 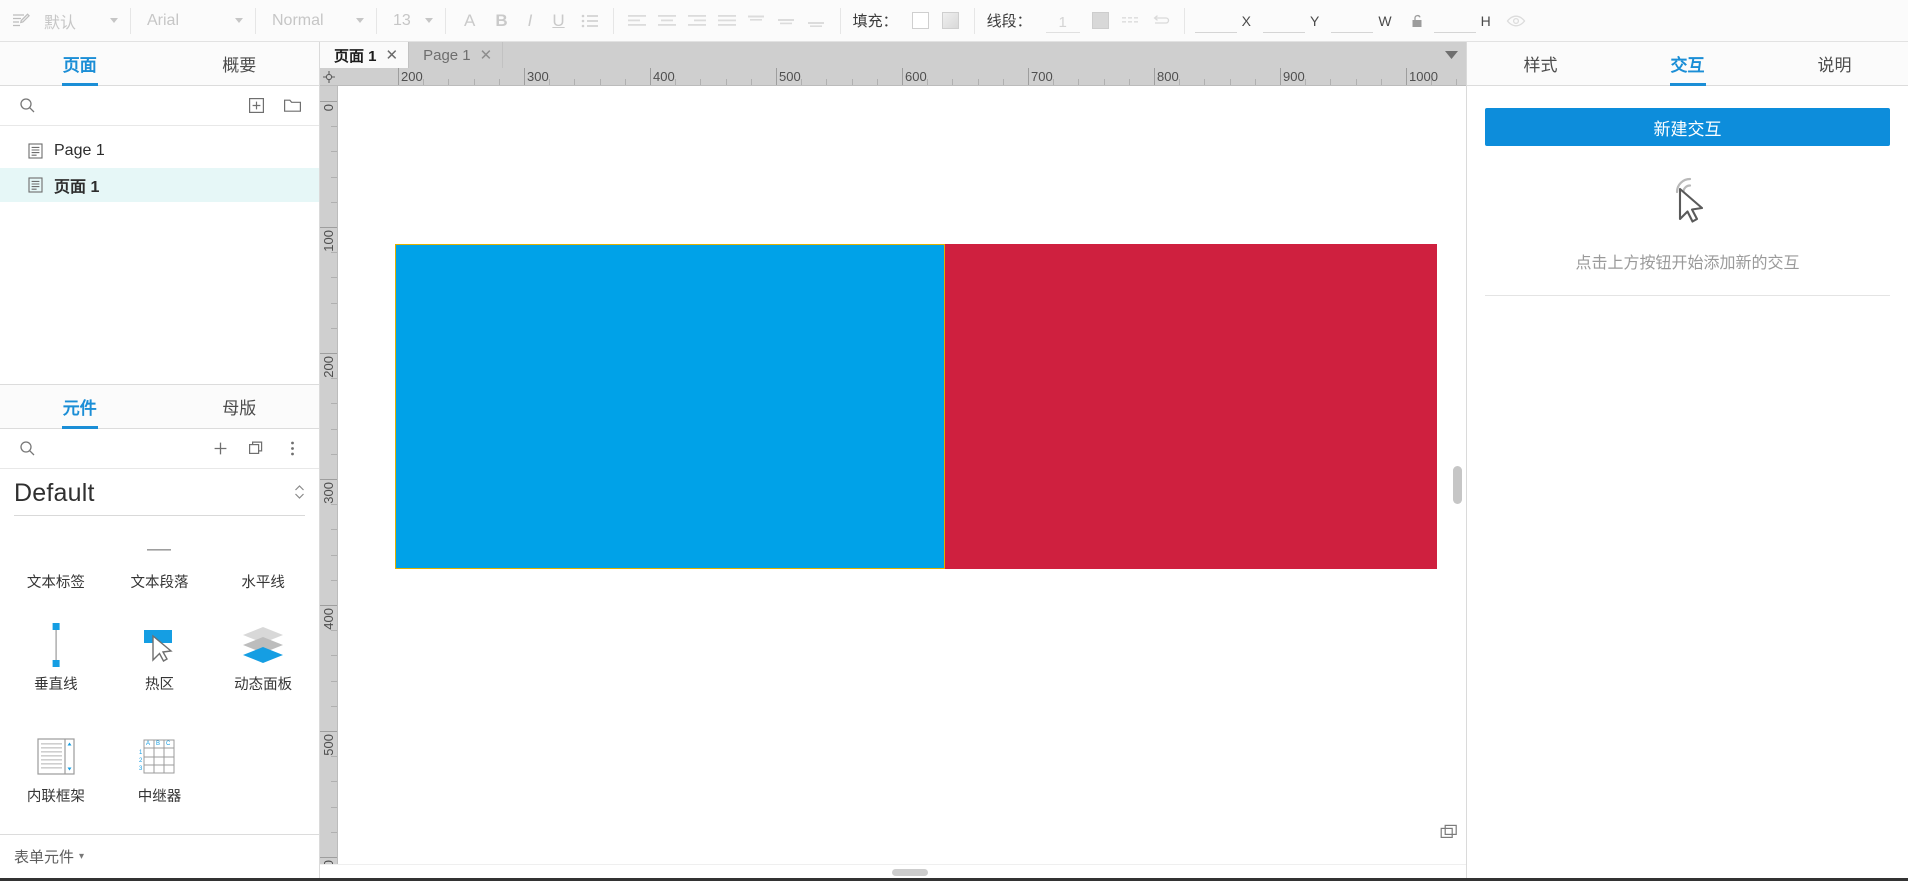 I want to click on align-left-icon, so click(x=637, y=21).